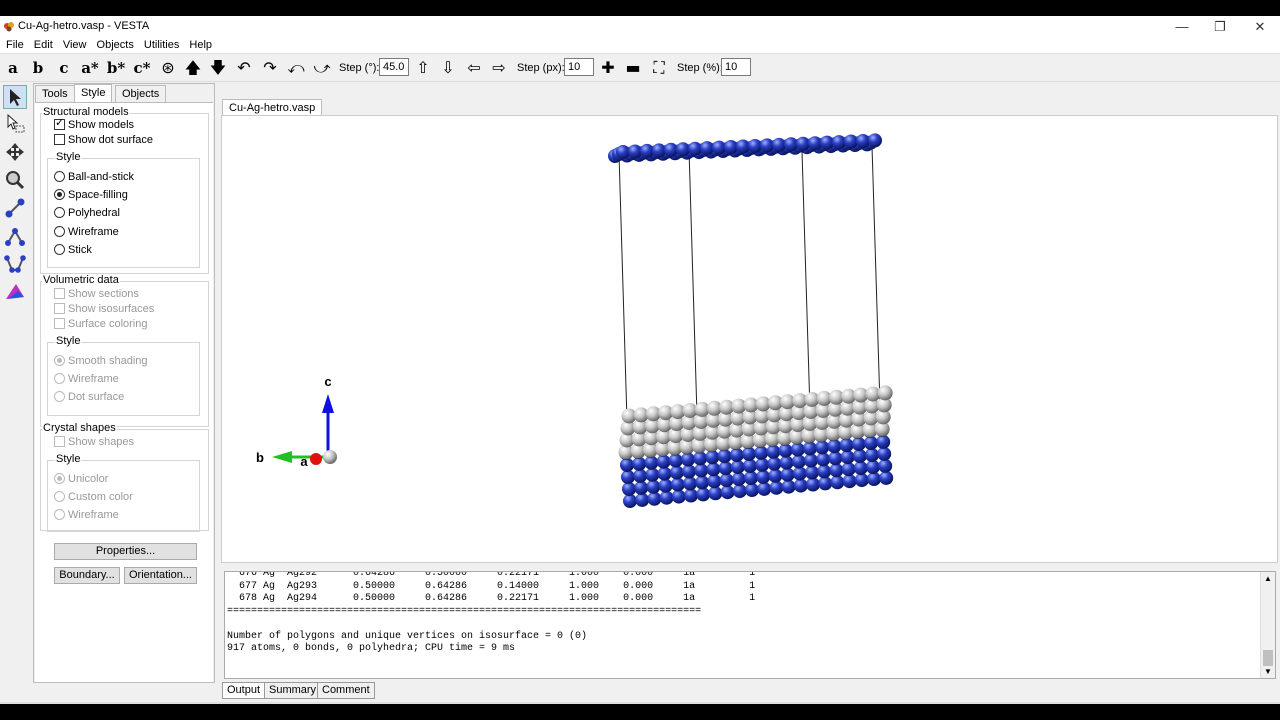 This screenshot has height=720, width=1280. Describe the element at coordinates (96, 295) in the screenshot. I see `show-sections-checkbox: Show sections` at that location.